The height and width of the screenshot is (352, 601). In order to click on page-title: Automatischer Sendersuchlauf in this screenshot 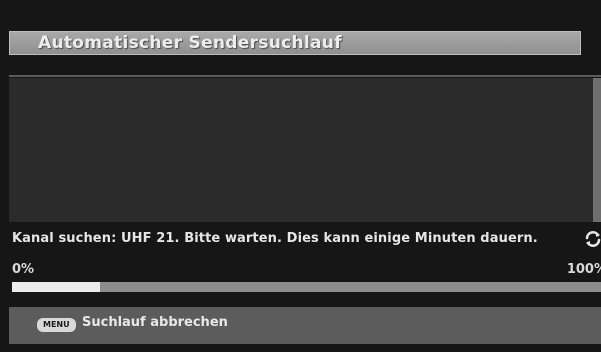, I will do `click(190, 43)`.